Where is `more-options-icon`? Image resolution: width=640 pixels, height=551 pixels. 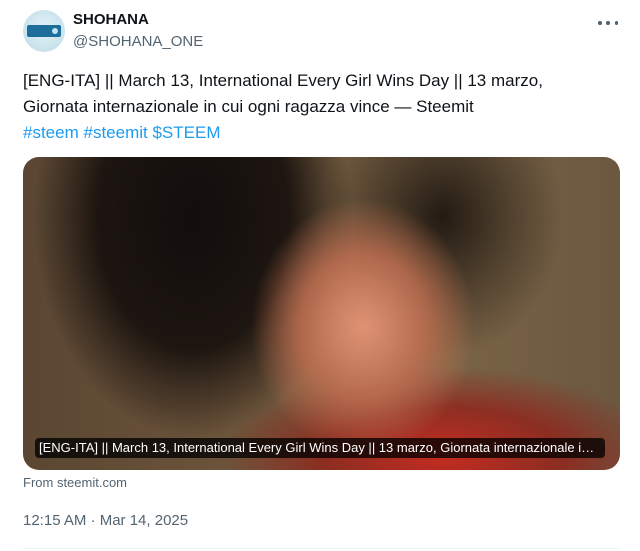
more-options-icon is located at coordinates (608, 23).